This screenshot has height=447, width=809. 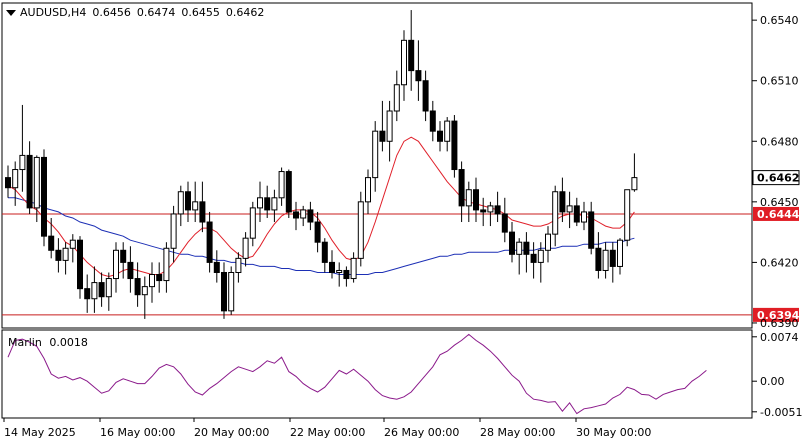 I want to click on ohlc-high: 0.6474, so click(x=156, y=12).